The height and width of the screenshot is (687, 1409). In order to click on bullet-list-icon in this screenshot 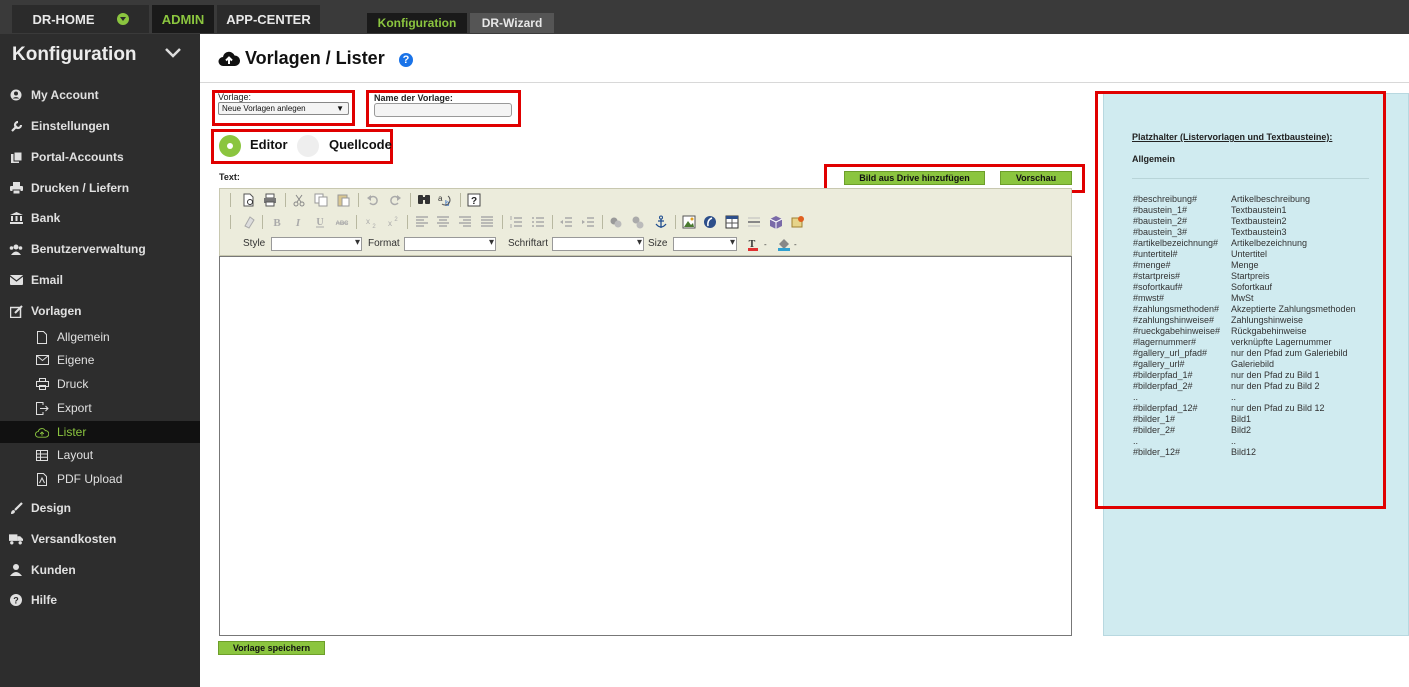, I will do `click(538, 222)`.